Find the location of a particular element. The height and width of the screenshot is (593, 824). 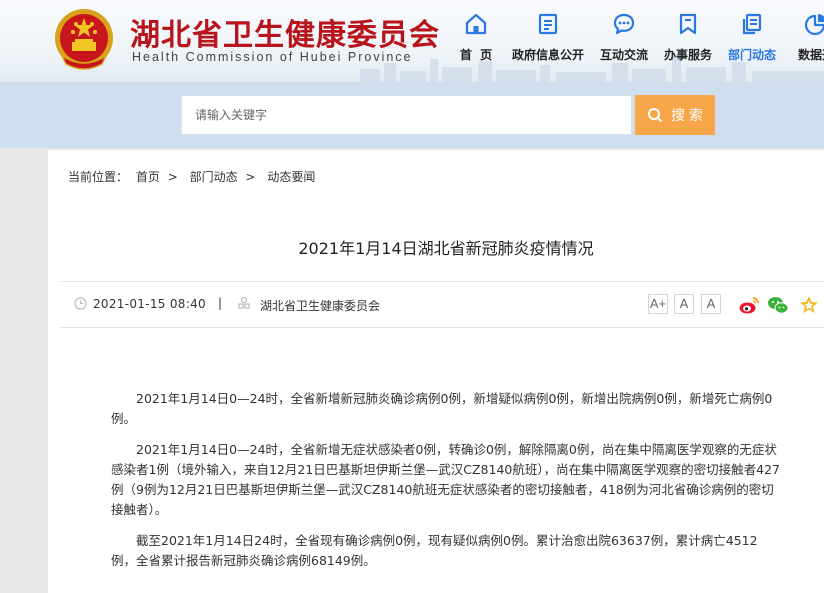

wechat-share-icon is located at coordinates (778, 305).